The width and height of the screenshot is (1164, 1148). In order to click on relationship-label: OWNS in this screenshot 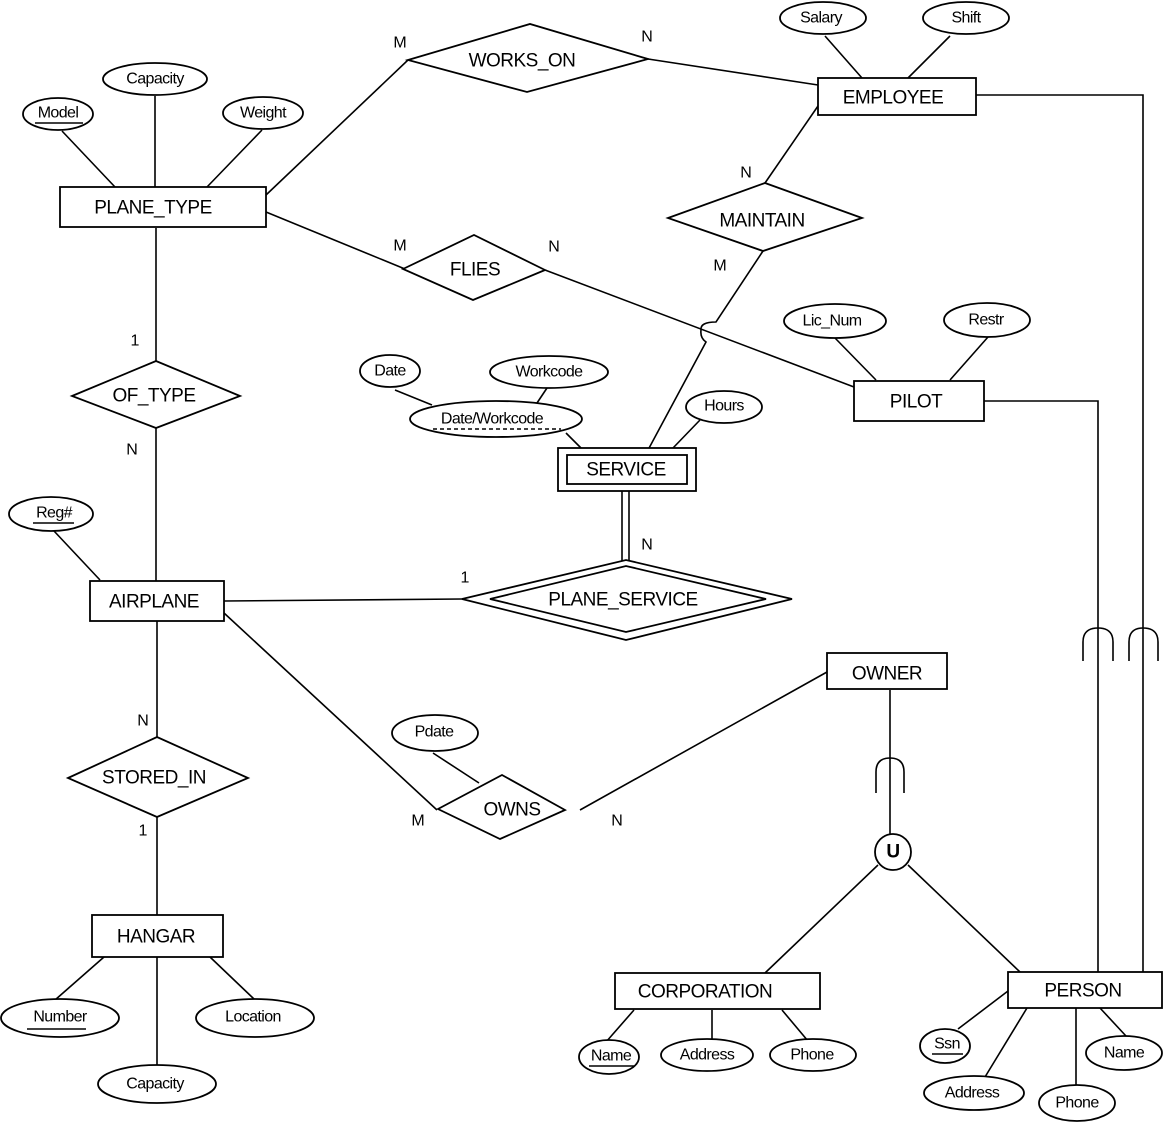, I will do `click(511, 810)`.